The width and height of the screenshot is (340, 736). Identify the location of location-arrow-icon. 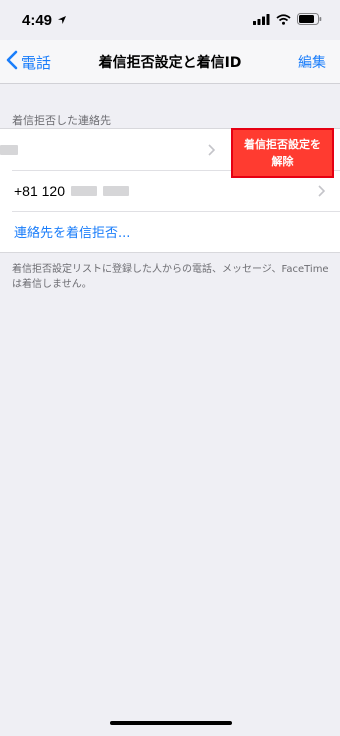
(62, 20).